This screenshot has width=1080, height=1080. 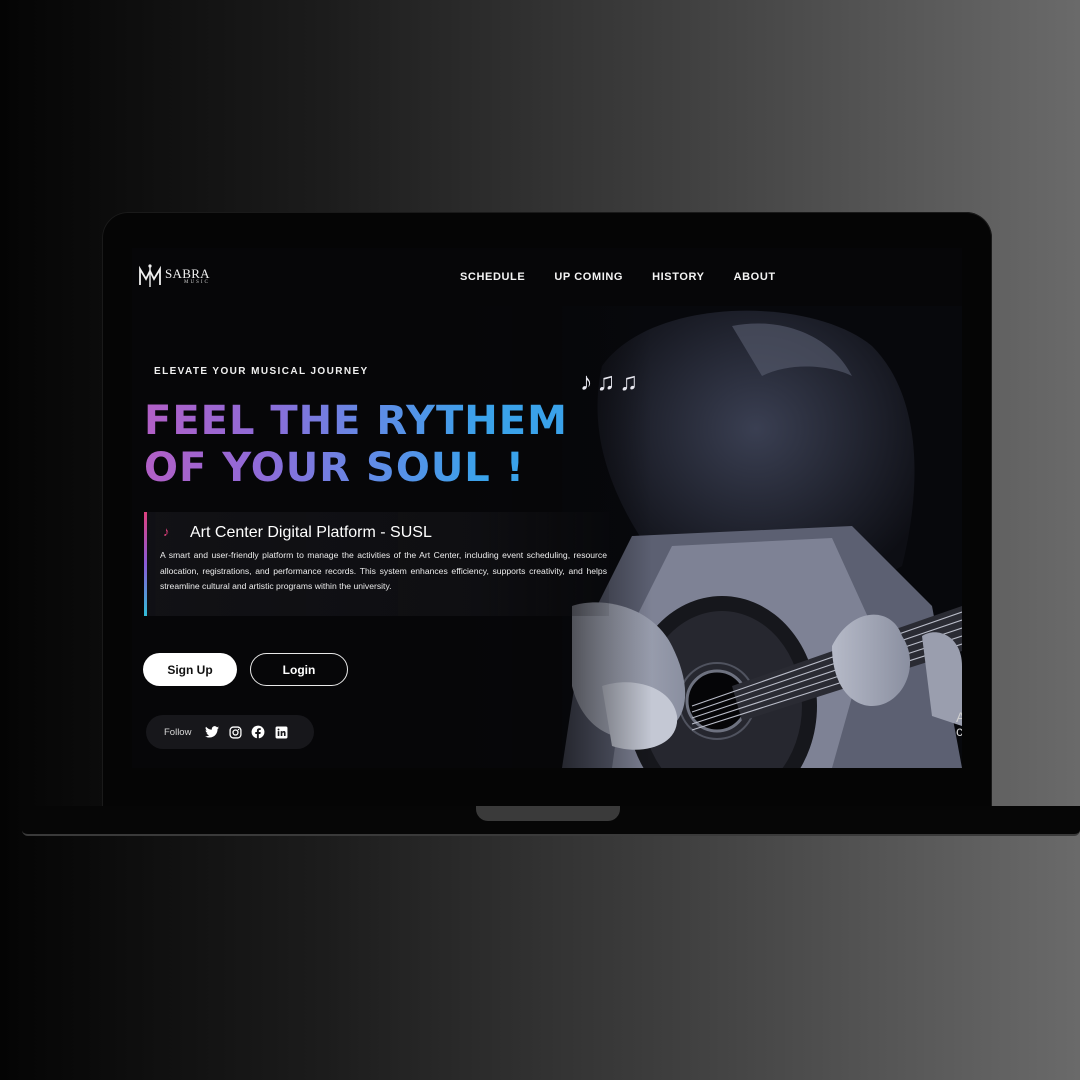 I want to click on hero-headline: FEEL THE RYTHEM OF YOUR SOUL !, so click(x=356, y=445).